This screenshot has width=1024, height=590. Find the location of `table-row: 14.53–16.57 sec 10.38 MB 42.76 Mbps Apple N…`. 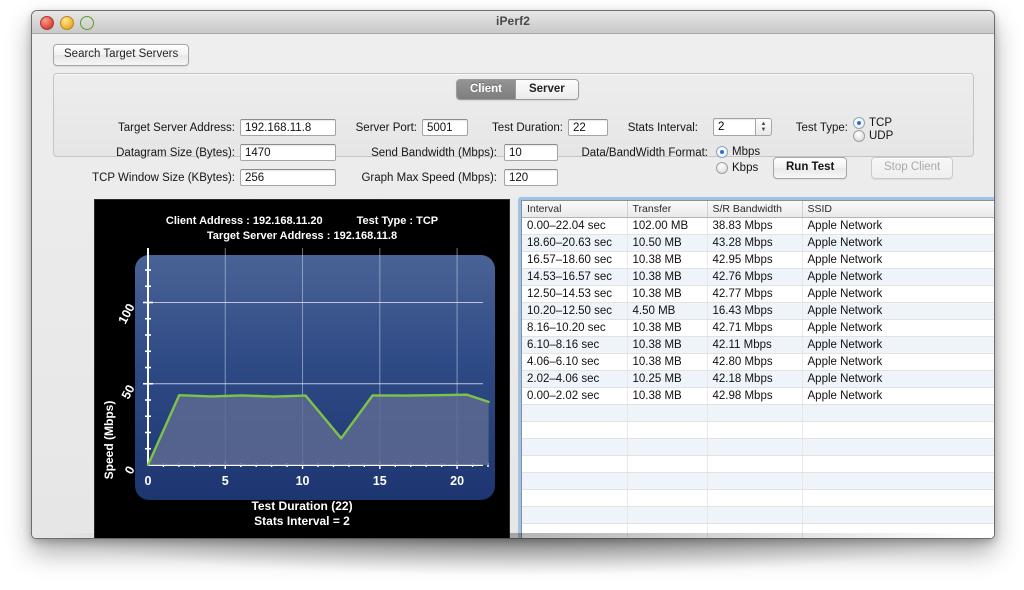

table-row: 14.53–16.57 sec 10.38 MB 42.76 Mbps Apple N… is located at coordinates (758, 277).